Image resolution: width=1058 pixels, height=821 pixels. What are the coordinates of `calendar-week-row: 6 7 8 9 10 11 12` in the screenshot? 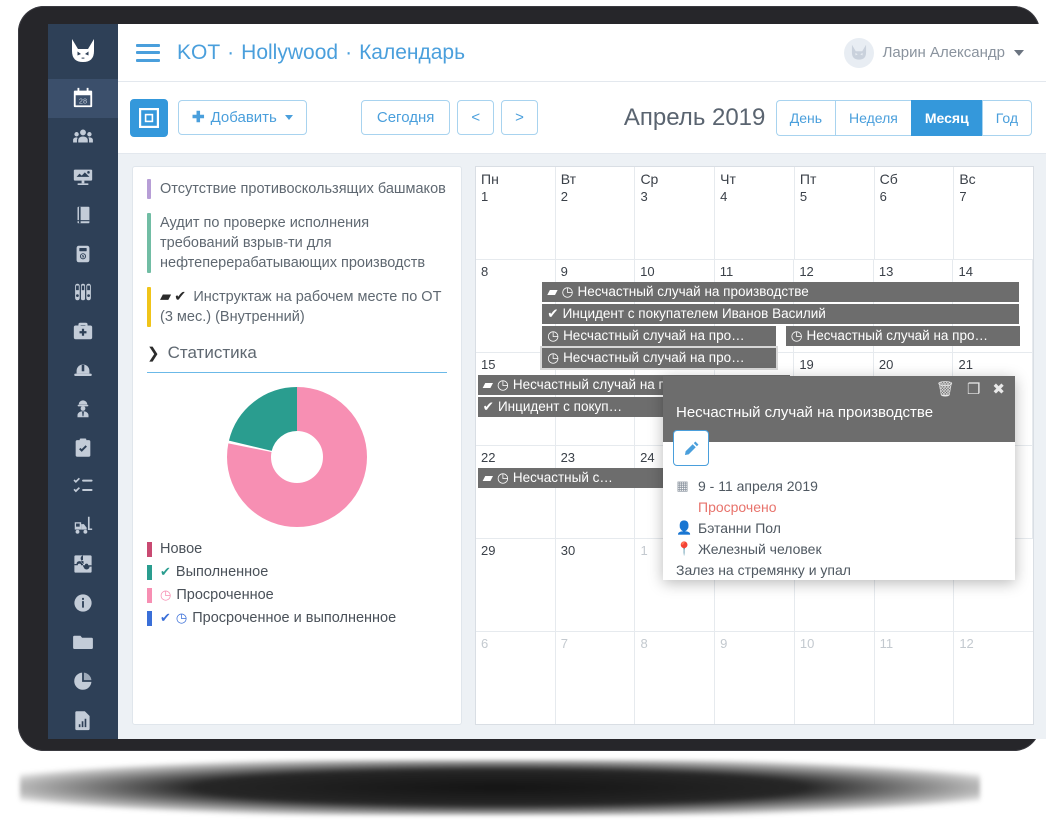 It's located at (754, 678).